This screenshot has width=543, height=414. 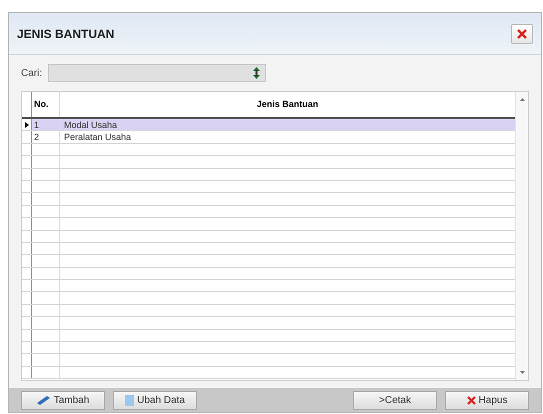 I want to click on document-icon, so click(x=129, y=400).